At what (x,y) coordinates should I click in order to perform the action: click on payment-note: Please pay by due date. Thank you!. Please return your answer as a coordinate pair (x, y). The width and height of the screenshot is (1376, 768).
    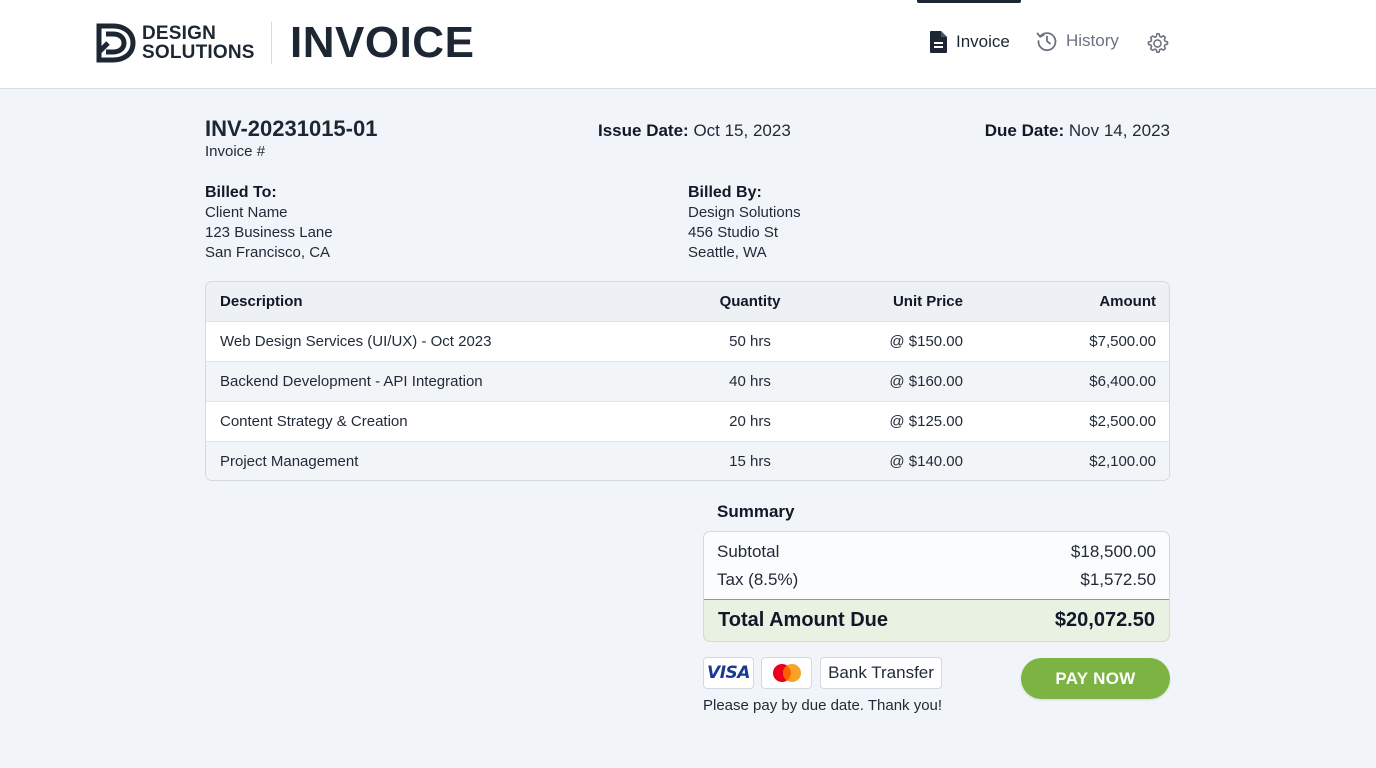
    Looking at the image, I should click on (823, 705).